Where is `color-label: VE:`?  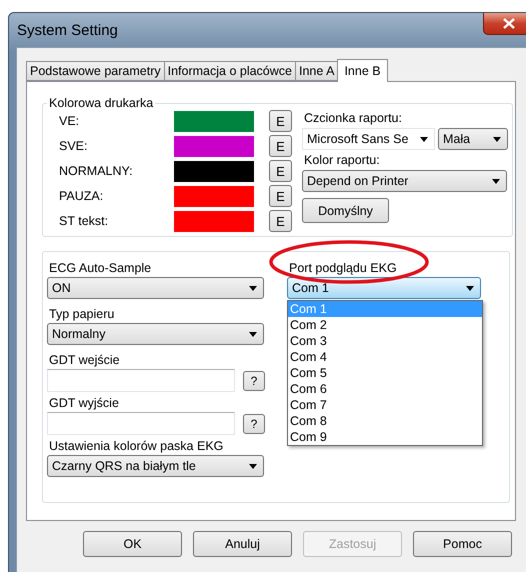 color-label: VE: is located at coordinates (69, 121).